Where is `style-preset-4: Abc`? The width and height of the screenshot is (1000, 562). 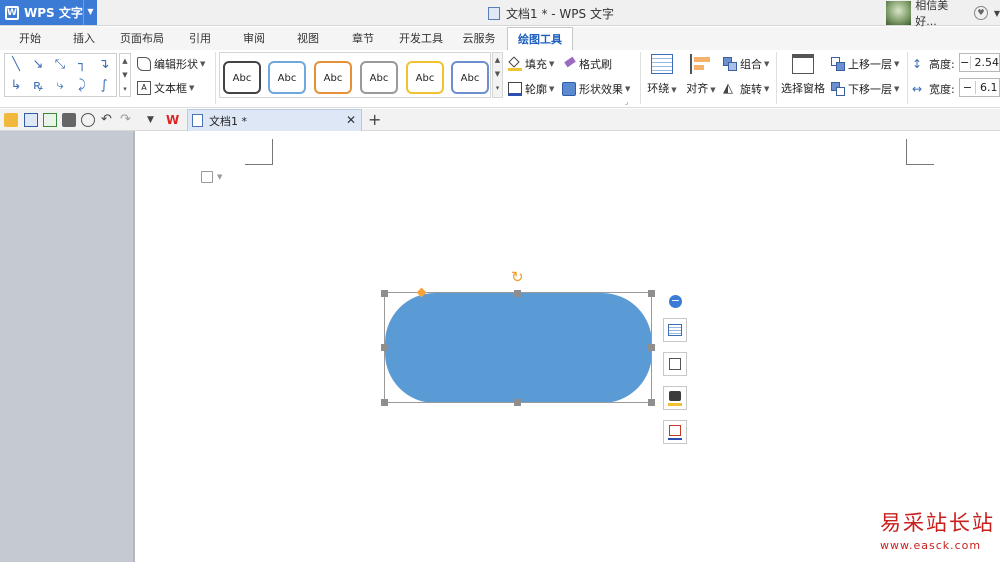 style-preset-4: Abc is located at coordinates (379, 77).